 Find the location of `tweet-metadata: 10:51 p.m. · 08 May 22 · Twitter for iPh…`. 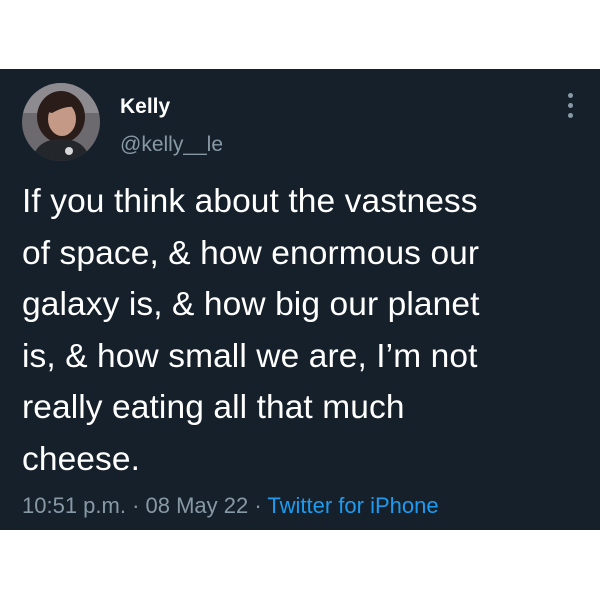

tweet-metadata: 10:51 p.m. · 08 May 22 · Twitter for iPh… is located at coordinates (230, 506).